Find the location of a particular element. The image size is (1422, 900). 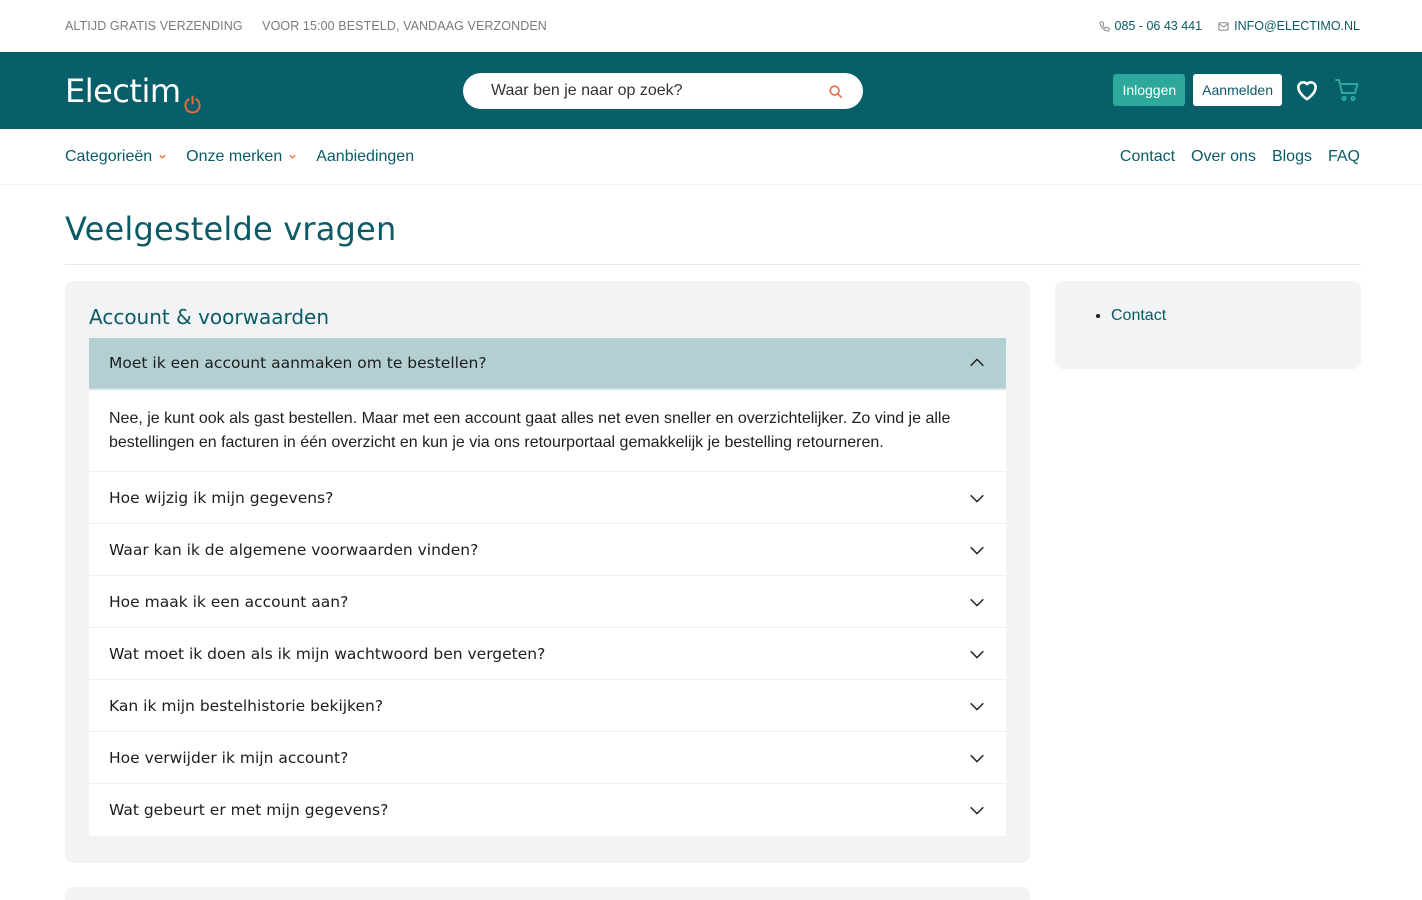

contact-info: 085 - 06 43 441 INFO@ELECTIMO.NL is located at coordinates (1229, 26).